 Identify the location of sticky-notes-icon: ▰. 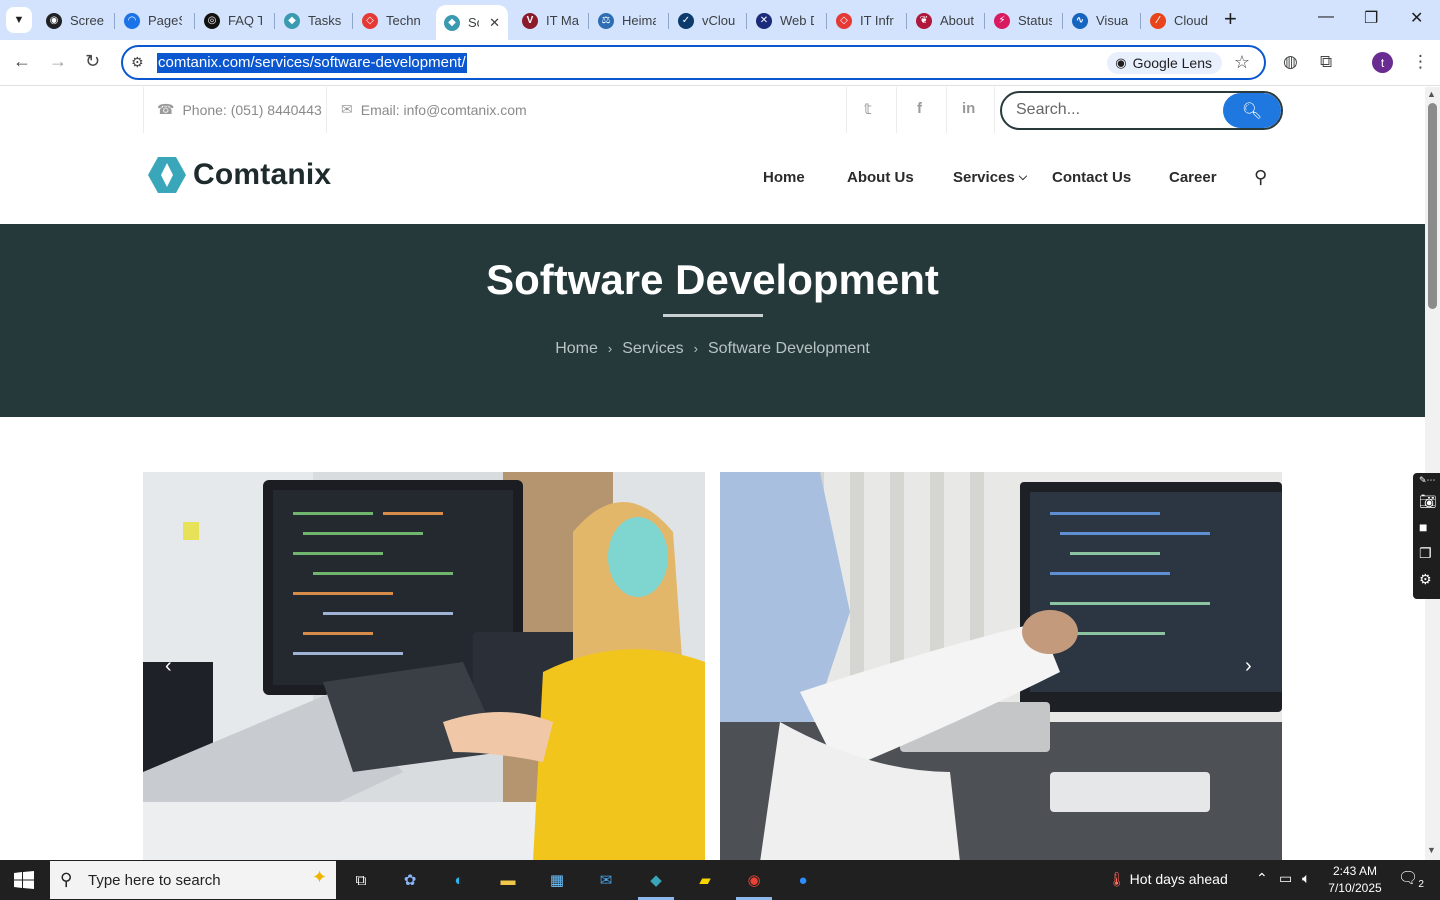
(705, 880).